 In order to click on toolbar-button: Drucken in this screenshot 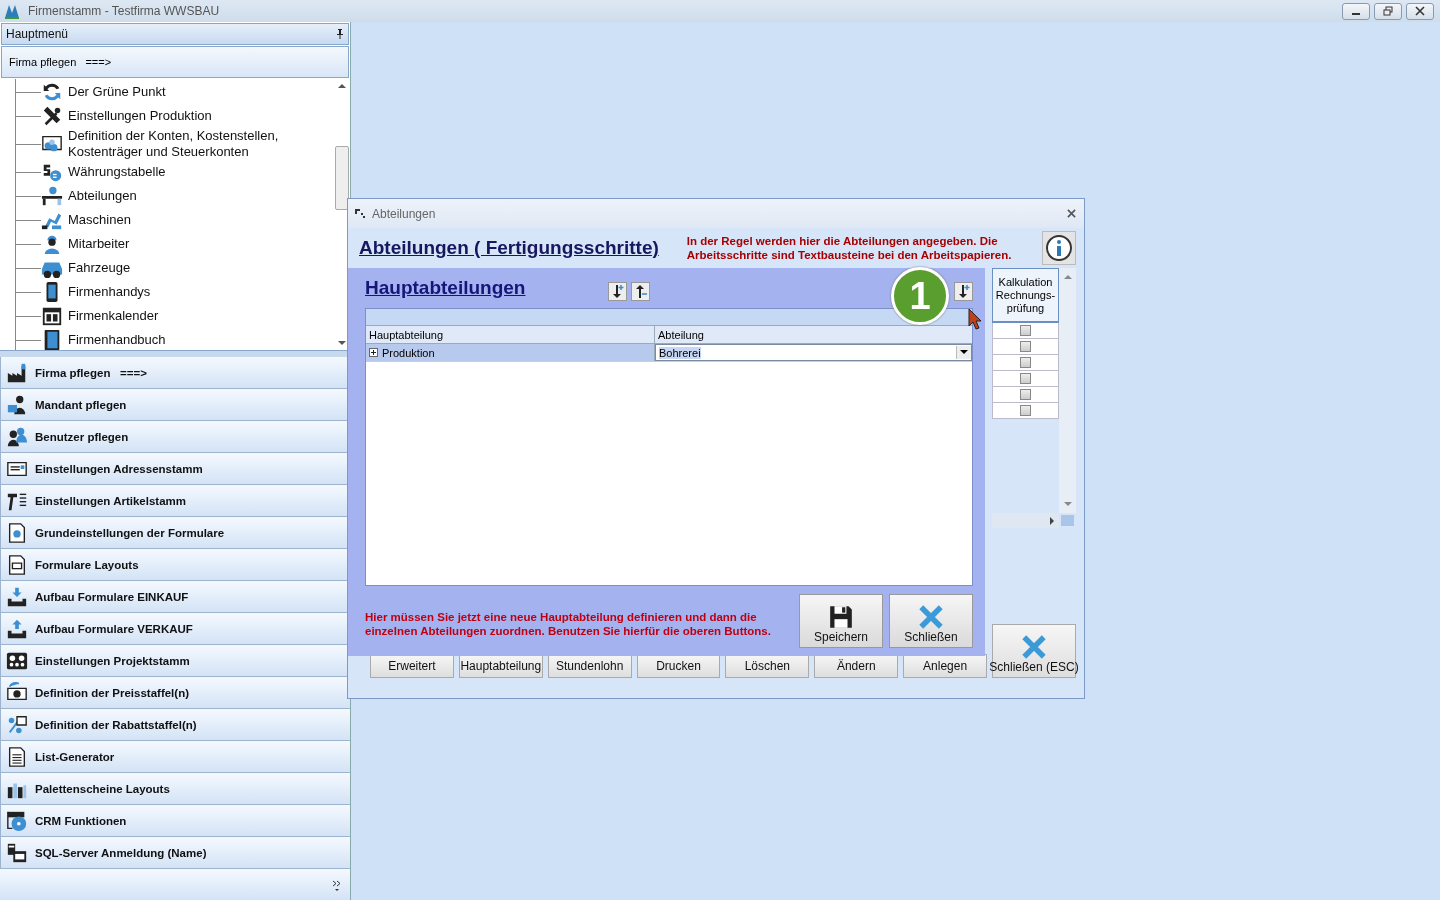, I will do `click(678, 666)`.